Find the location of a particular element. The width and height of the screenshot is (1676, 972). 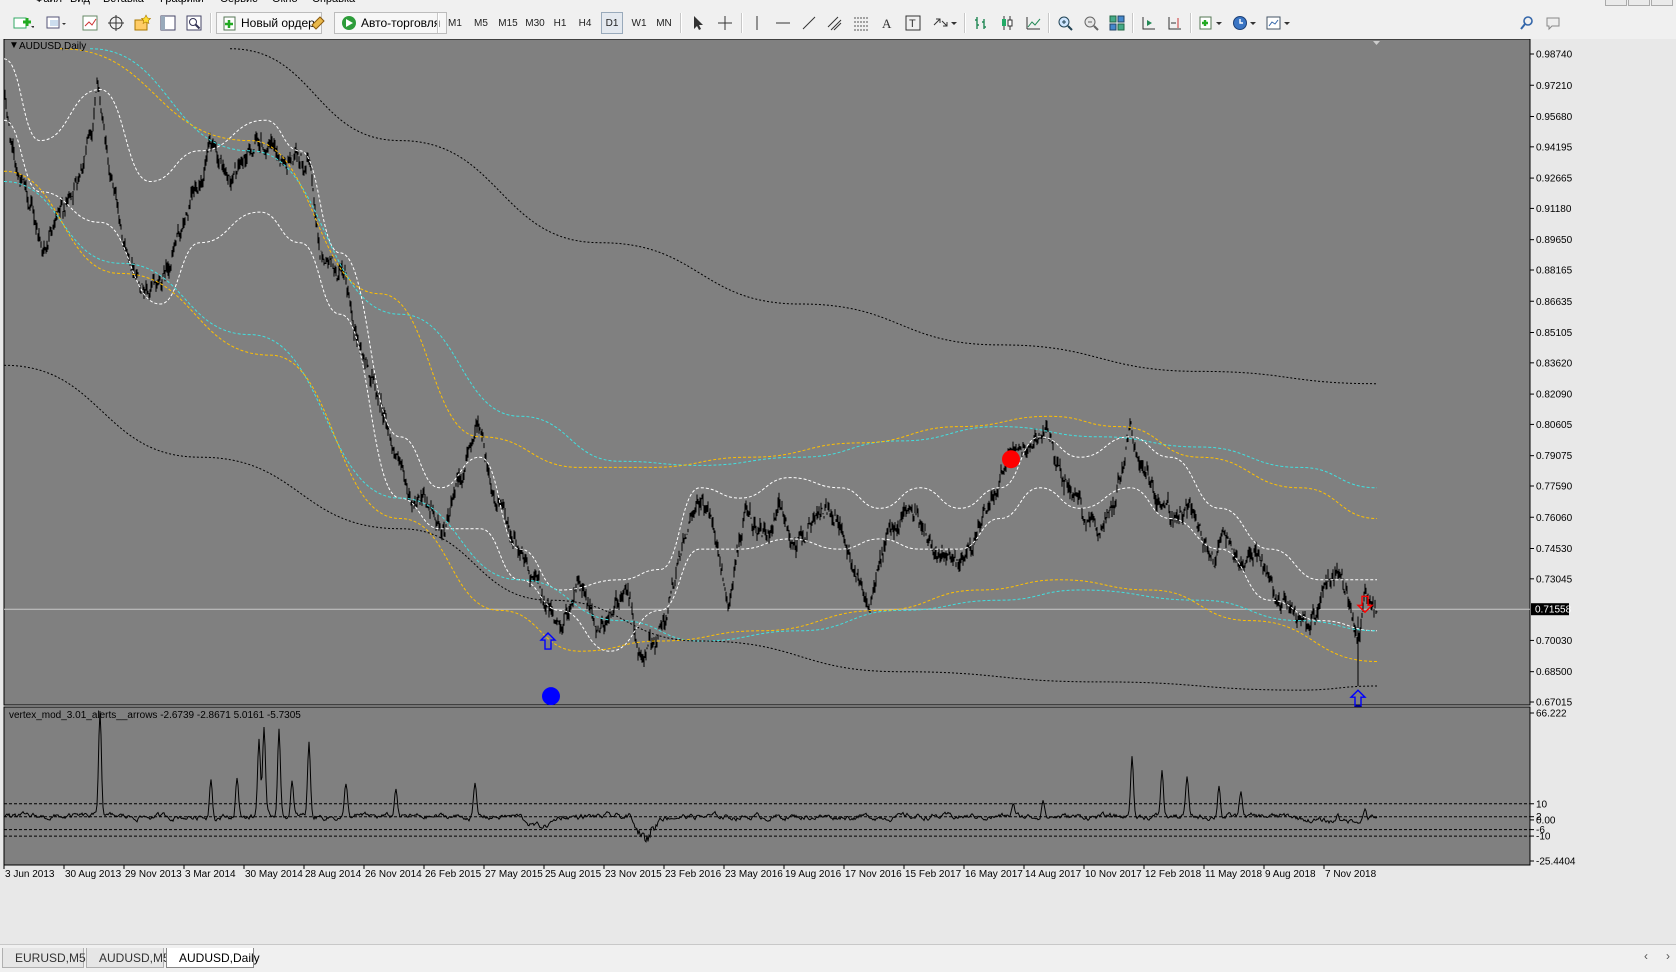

bar-chart-icon is located at coordinates (980, 23).